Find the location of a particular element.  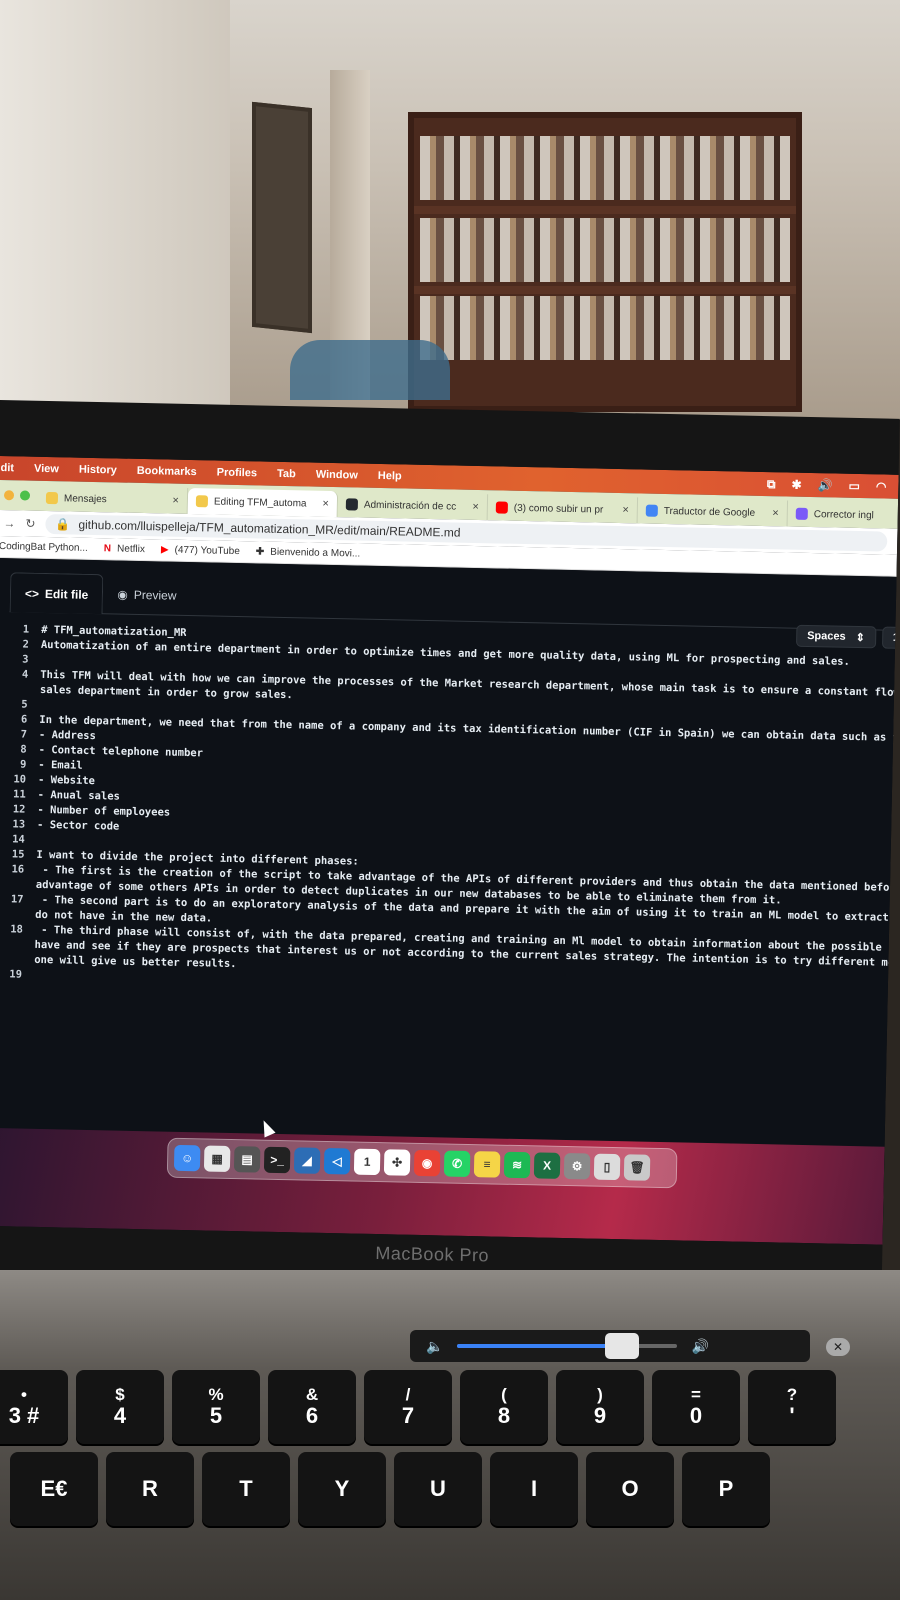

window-controls is located at coordinates (19, 500).